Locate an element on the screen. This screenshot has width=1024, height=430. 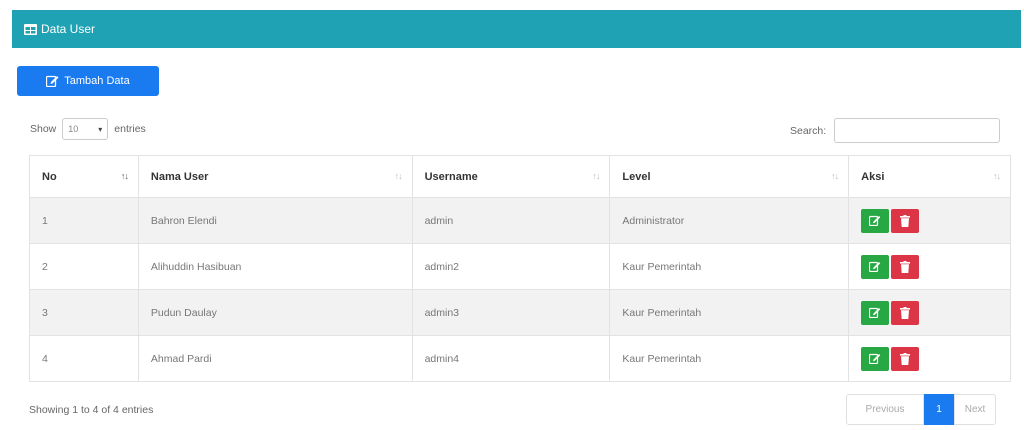
pagination: Previous 1 Next is located at coordinates (921, 409).